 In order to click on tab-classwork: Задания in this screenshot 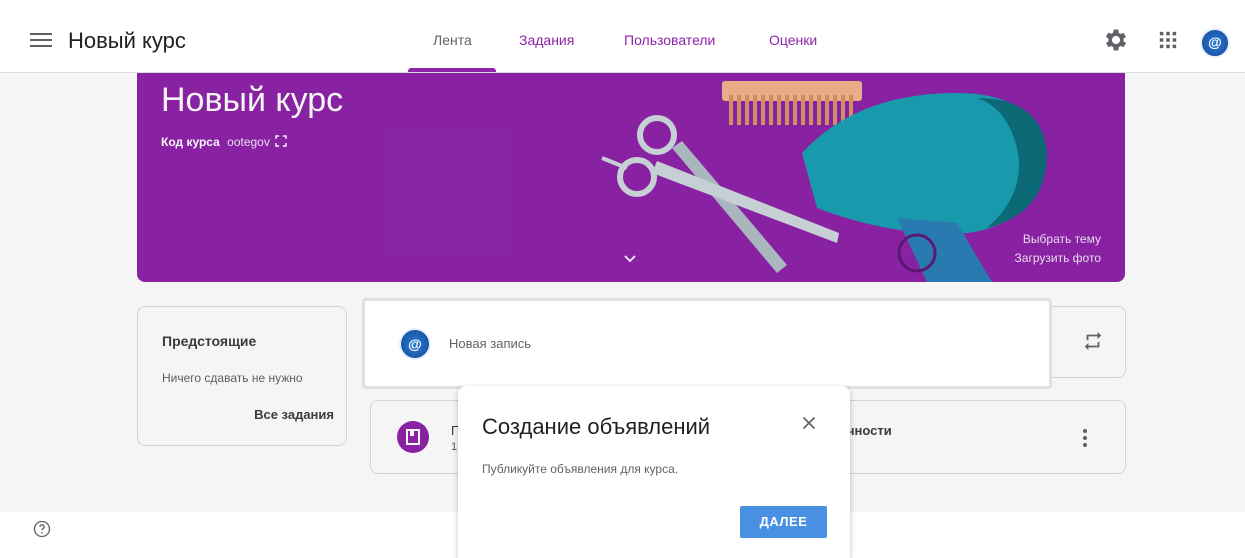, I will do `click(546, 40)`.